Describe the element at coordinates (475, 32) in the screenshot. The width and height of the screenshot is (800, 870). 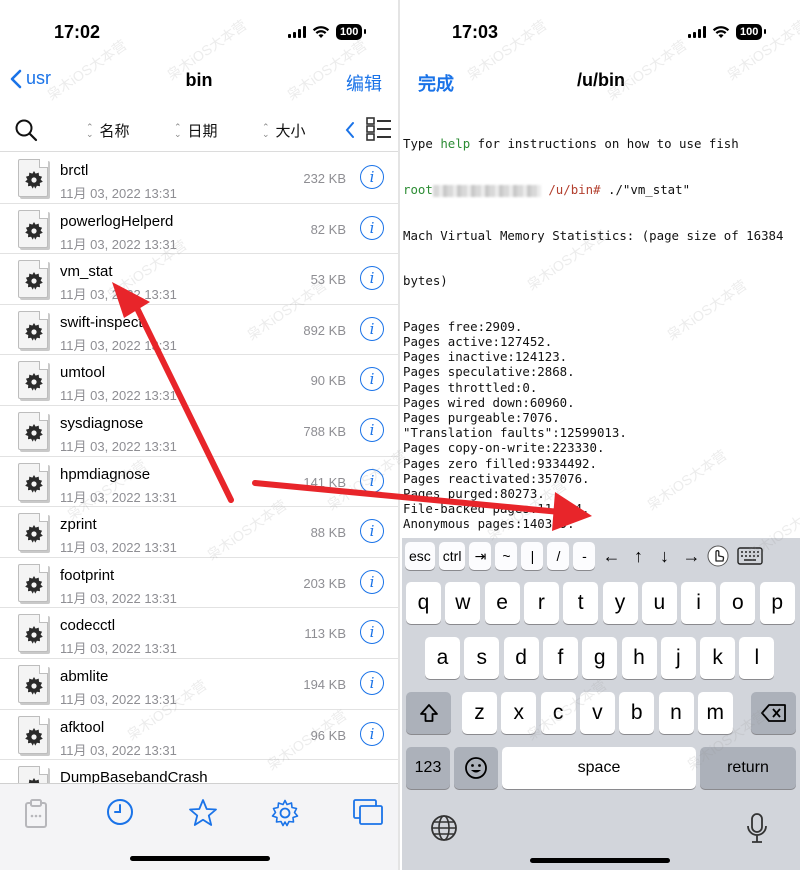
I see `status-time: 17:03` at that location.